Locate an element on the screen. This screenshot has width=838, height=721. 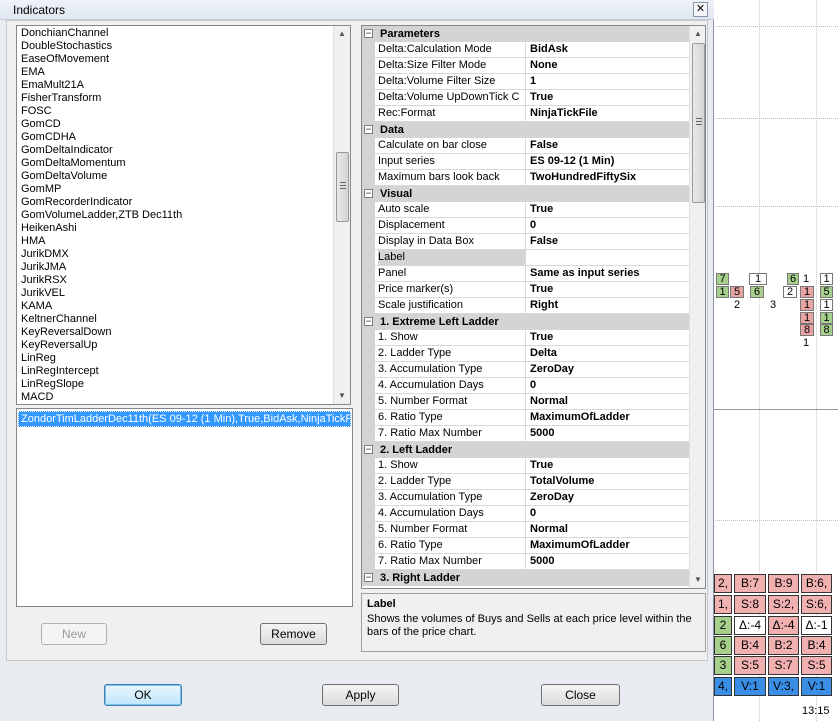
indicator-list-item: JurikVEL is located at coordinates (43, 293).